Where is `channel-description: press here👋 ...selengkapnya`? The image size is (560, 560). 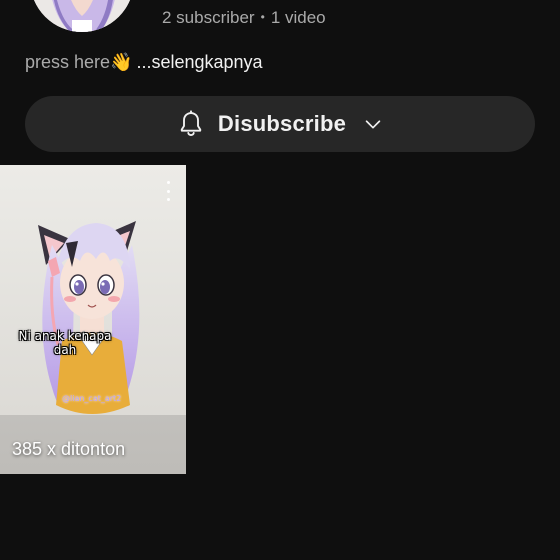 channel-description: press here👋 ...selengkapnya is located at coordinates (144, 62).